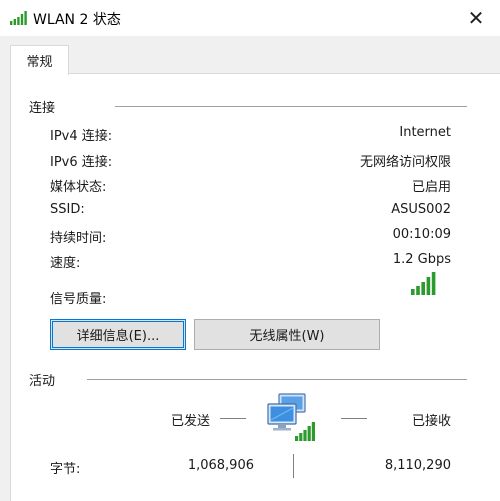  I want to click on bytes-sent-value: 1,068,906, so click(220, 465).